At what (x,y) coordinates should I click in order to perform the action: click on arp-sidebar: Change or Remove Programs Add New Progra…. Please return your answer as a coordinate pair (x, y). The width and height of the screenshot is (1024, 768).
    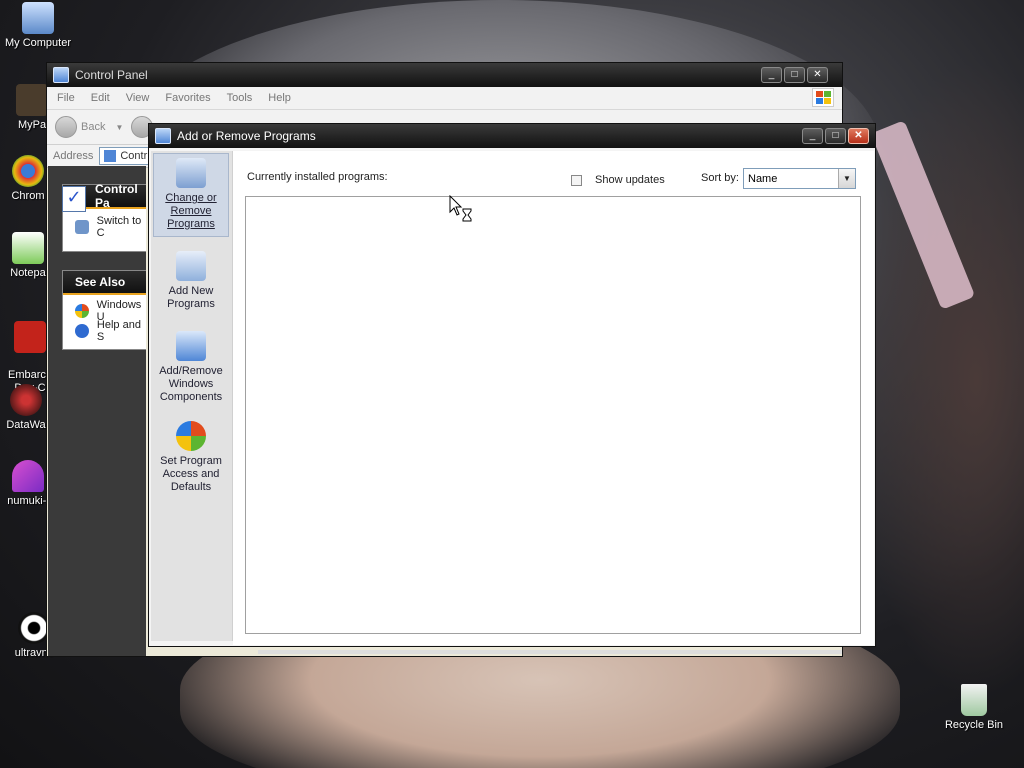
    Looking at the image, I should click on (192, 396).